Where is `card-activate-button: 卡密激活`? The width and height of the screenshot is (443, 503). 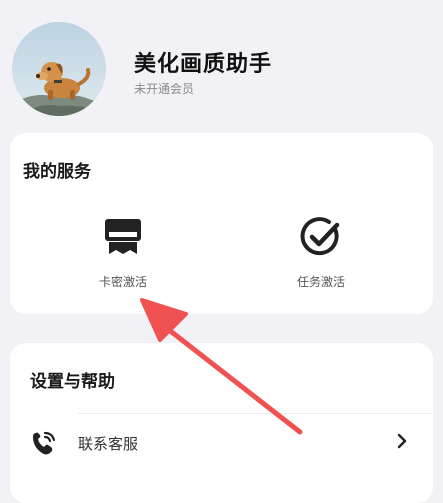
card-activate-button: 卡密激活 is located at coordinates (123, 255).